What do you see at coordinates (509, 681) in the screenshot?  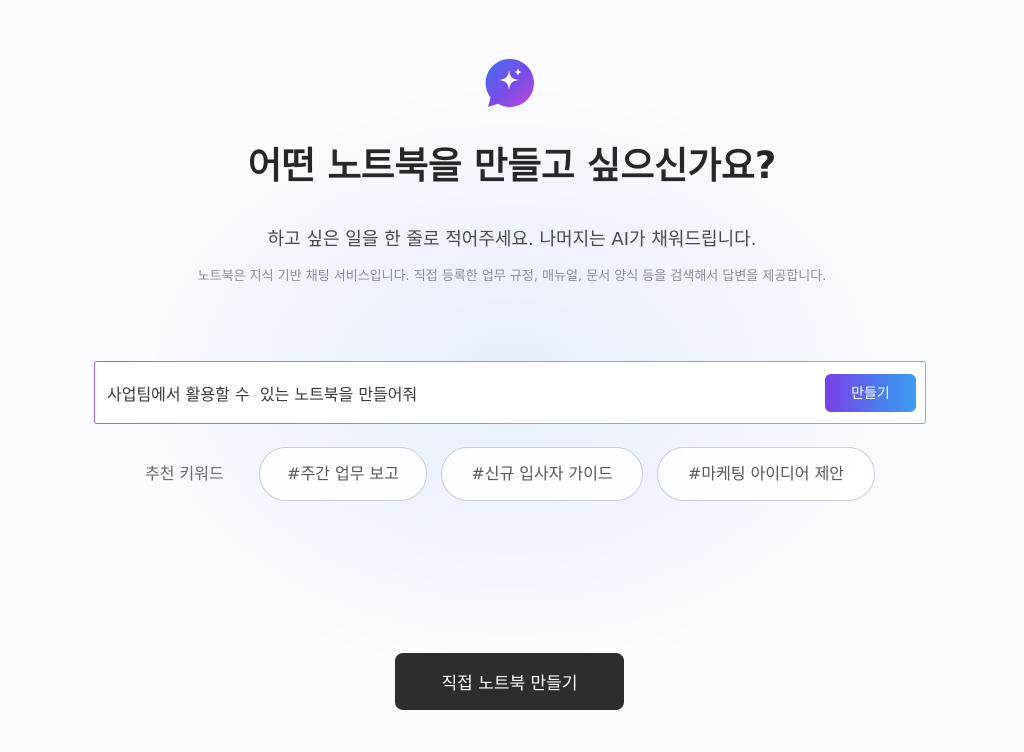 I see `manual-create-button: 직접 노트북 만들기` at bounding box center [509, 681].